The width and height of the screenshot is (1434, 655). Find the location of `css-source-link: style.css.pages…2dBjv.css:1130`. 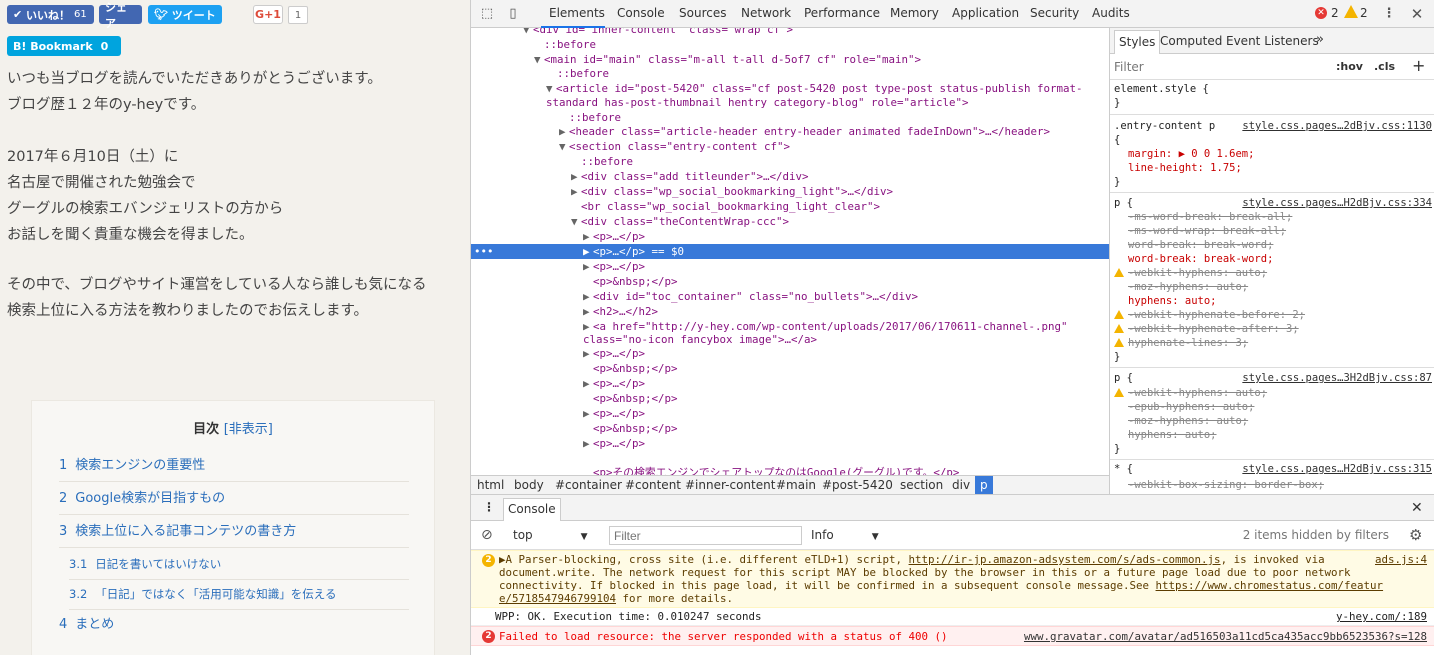

css-source-link: style.css.pages…2dBjv.css:1130 is located at coordinates (1337, 126).